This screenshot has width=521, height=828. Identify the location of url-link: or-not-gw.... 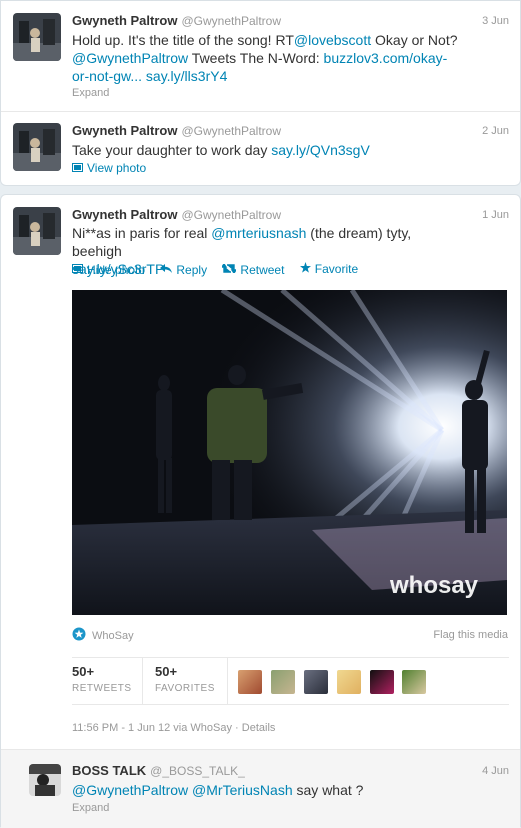
(107, 76).